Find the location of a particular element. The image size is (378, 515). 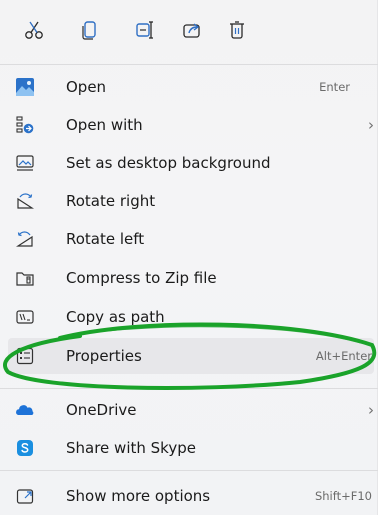

menu-item-rotate-left: Rotate left is located at coordinates (191, 239).